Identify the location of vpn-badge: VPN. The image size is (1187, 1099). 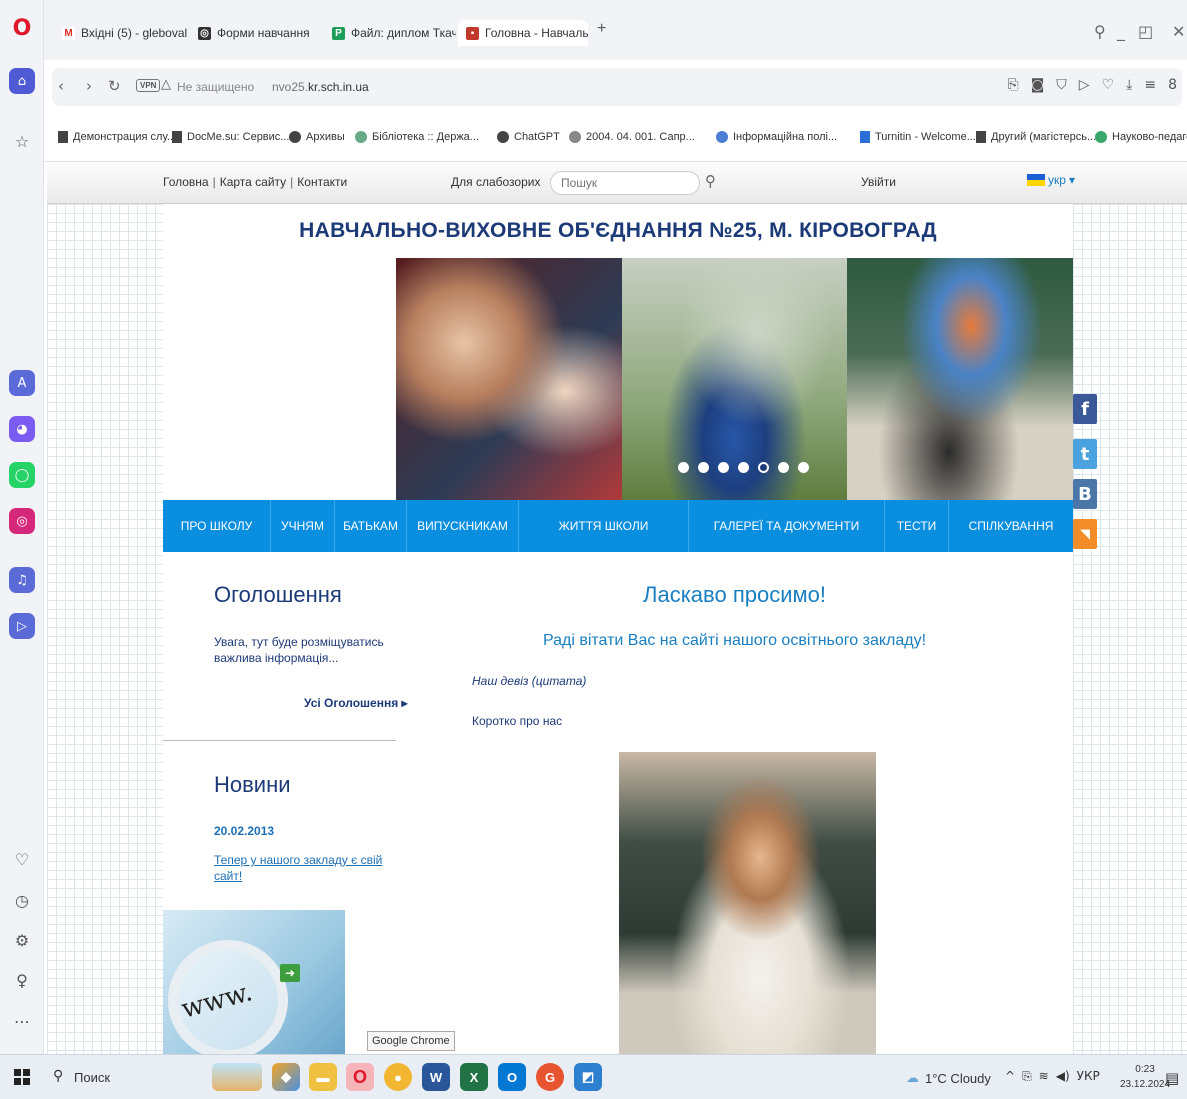
(148, 85).